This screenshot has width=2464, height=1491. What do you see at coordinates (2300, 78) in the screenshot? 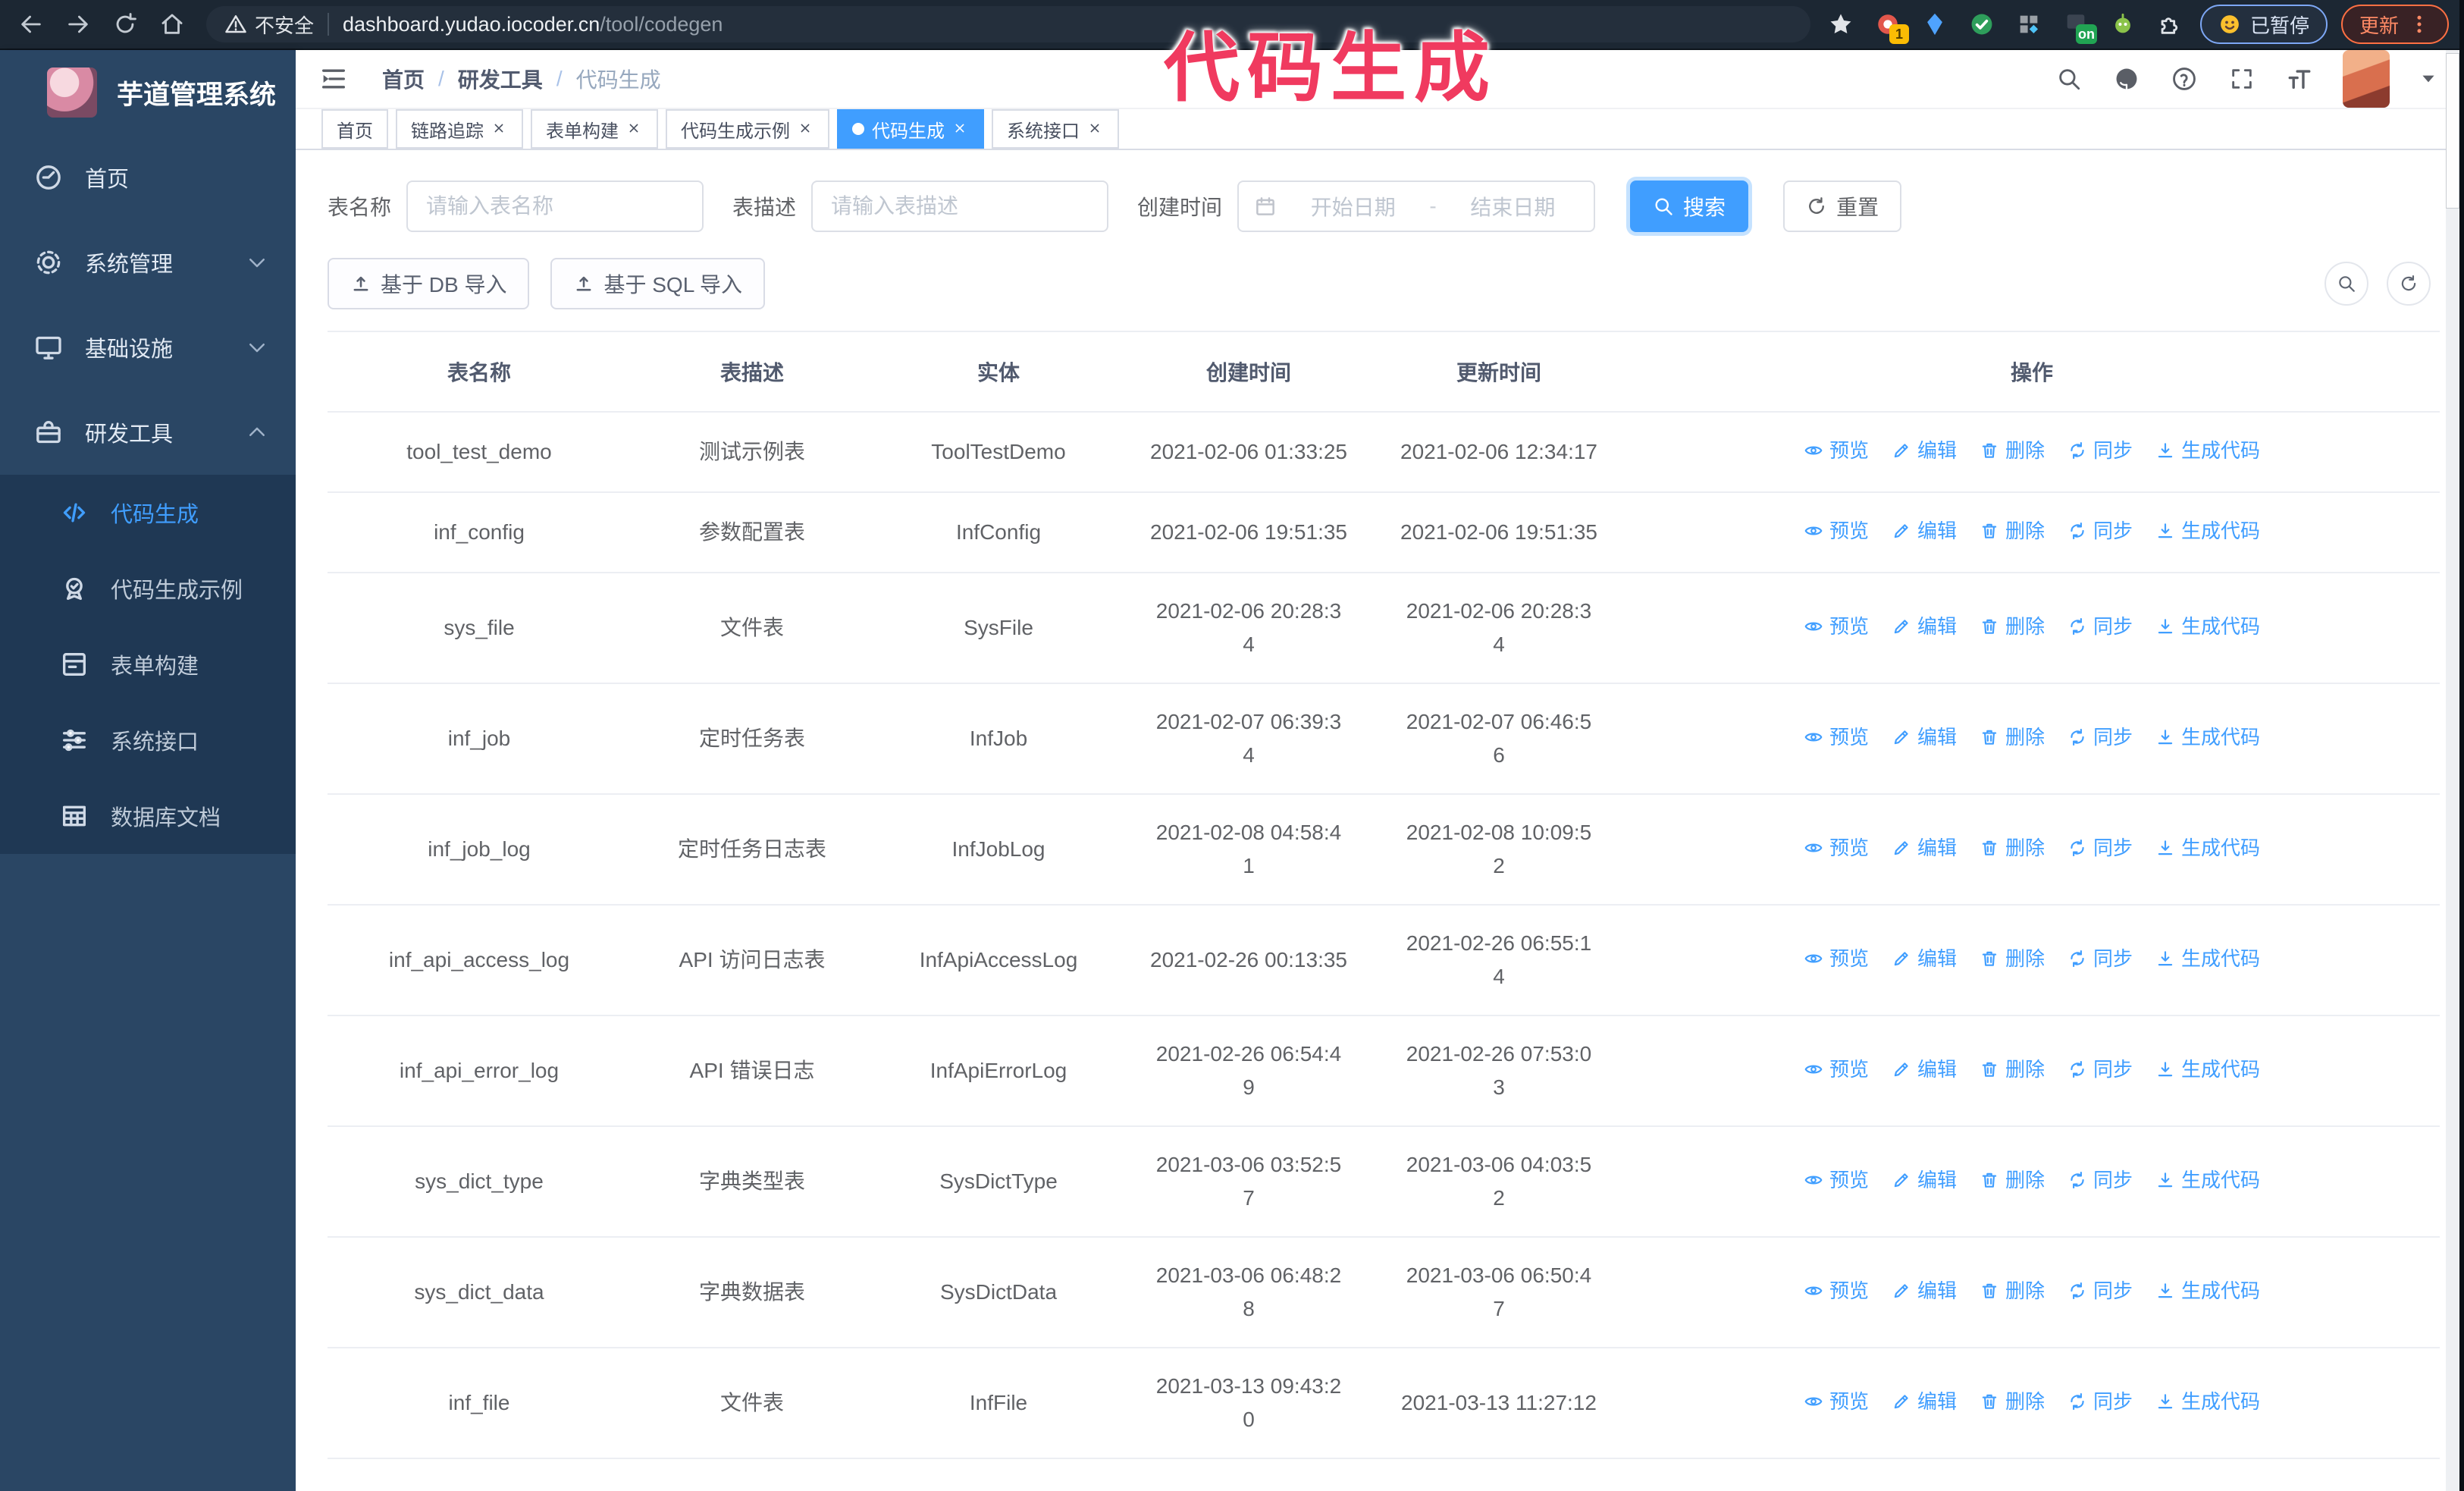
I see `font-size-icon` at bounding box center [2300, 78].